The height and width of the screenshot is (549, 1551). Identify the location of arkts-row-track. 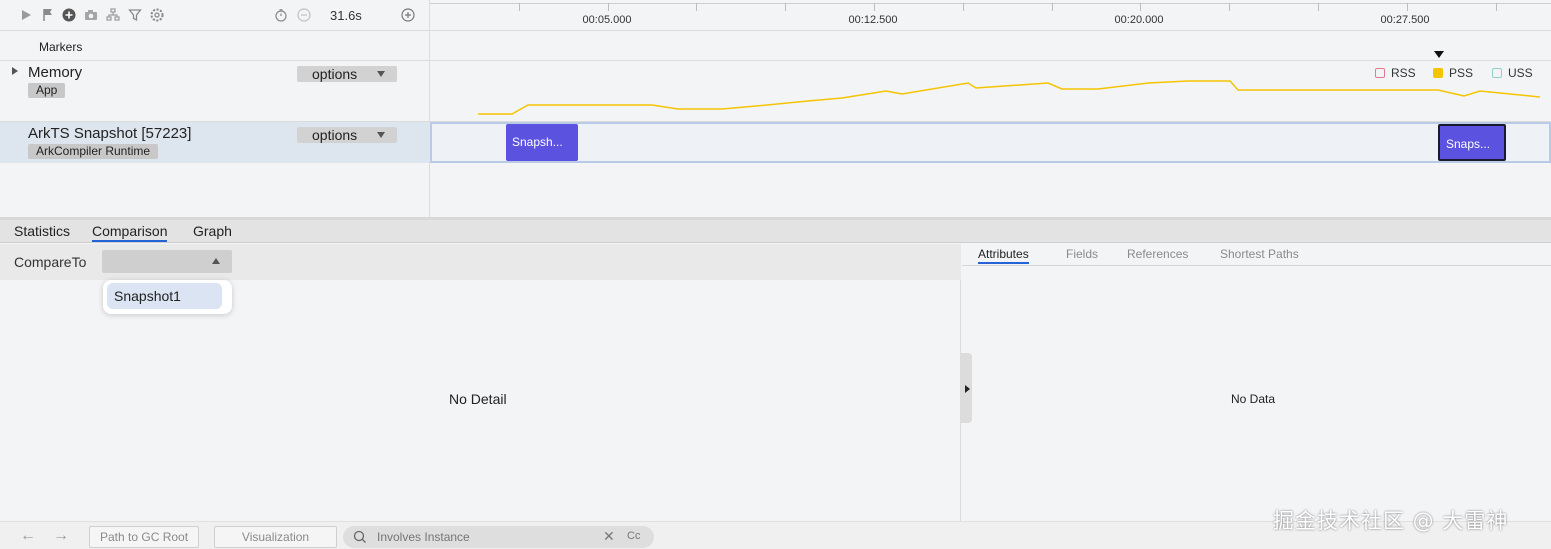
(990, 142).